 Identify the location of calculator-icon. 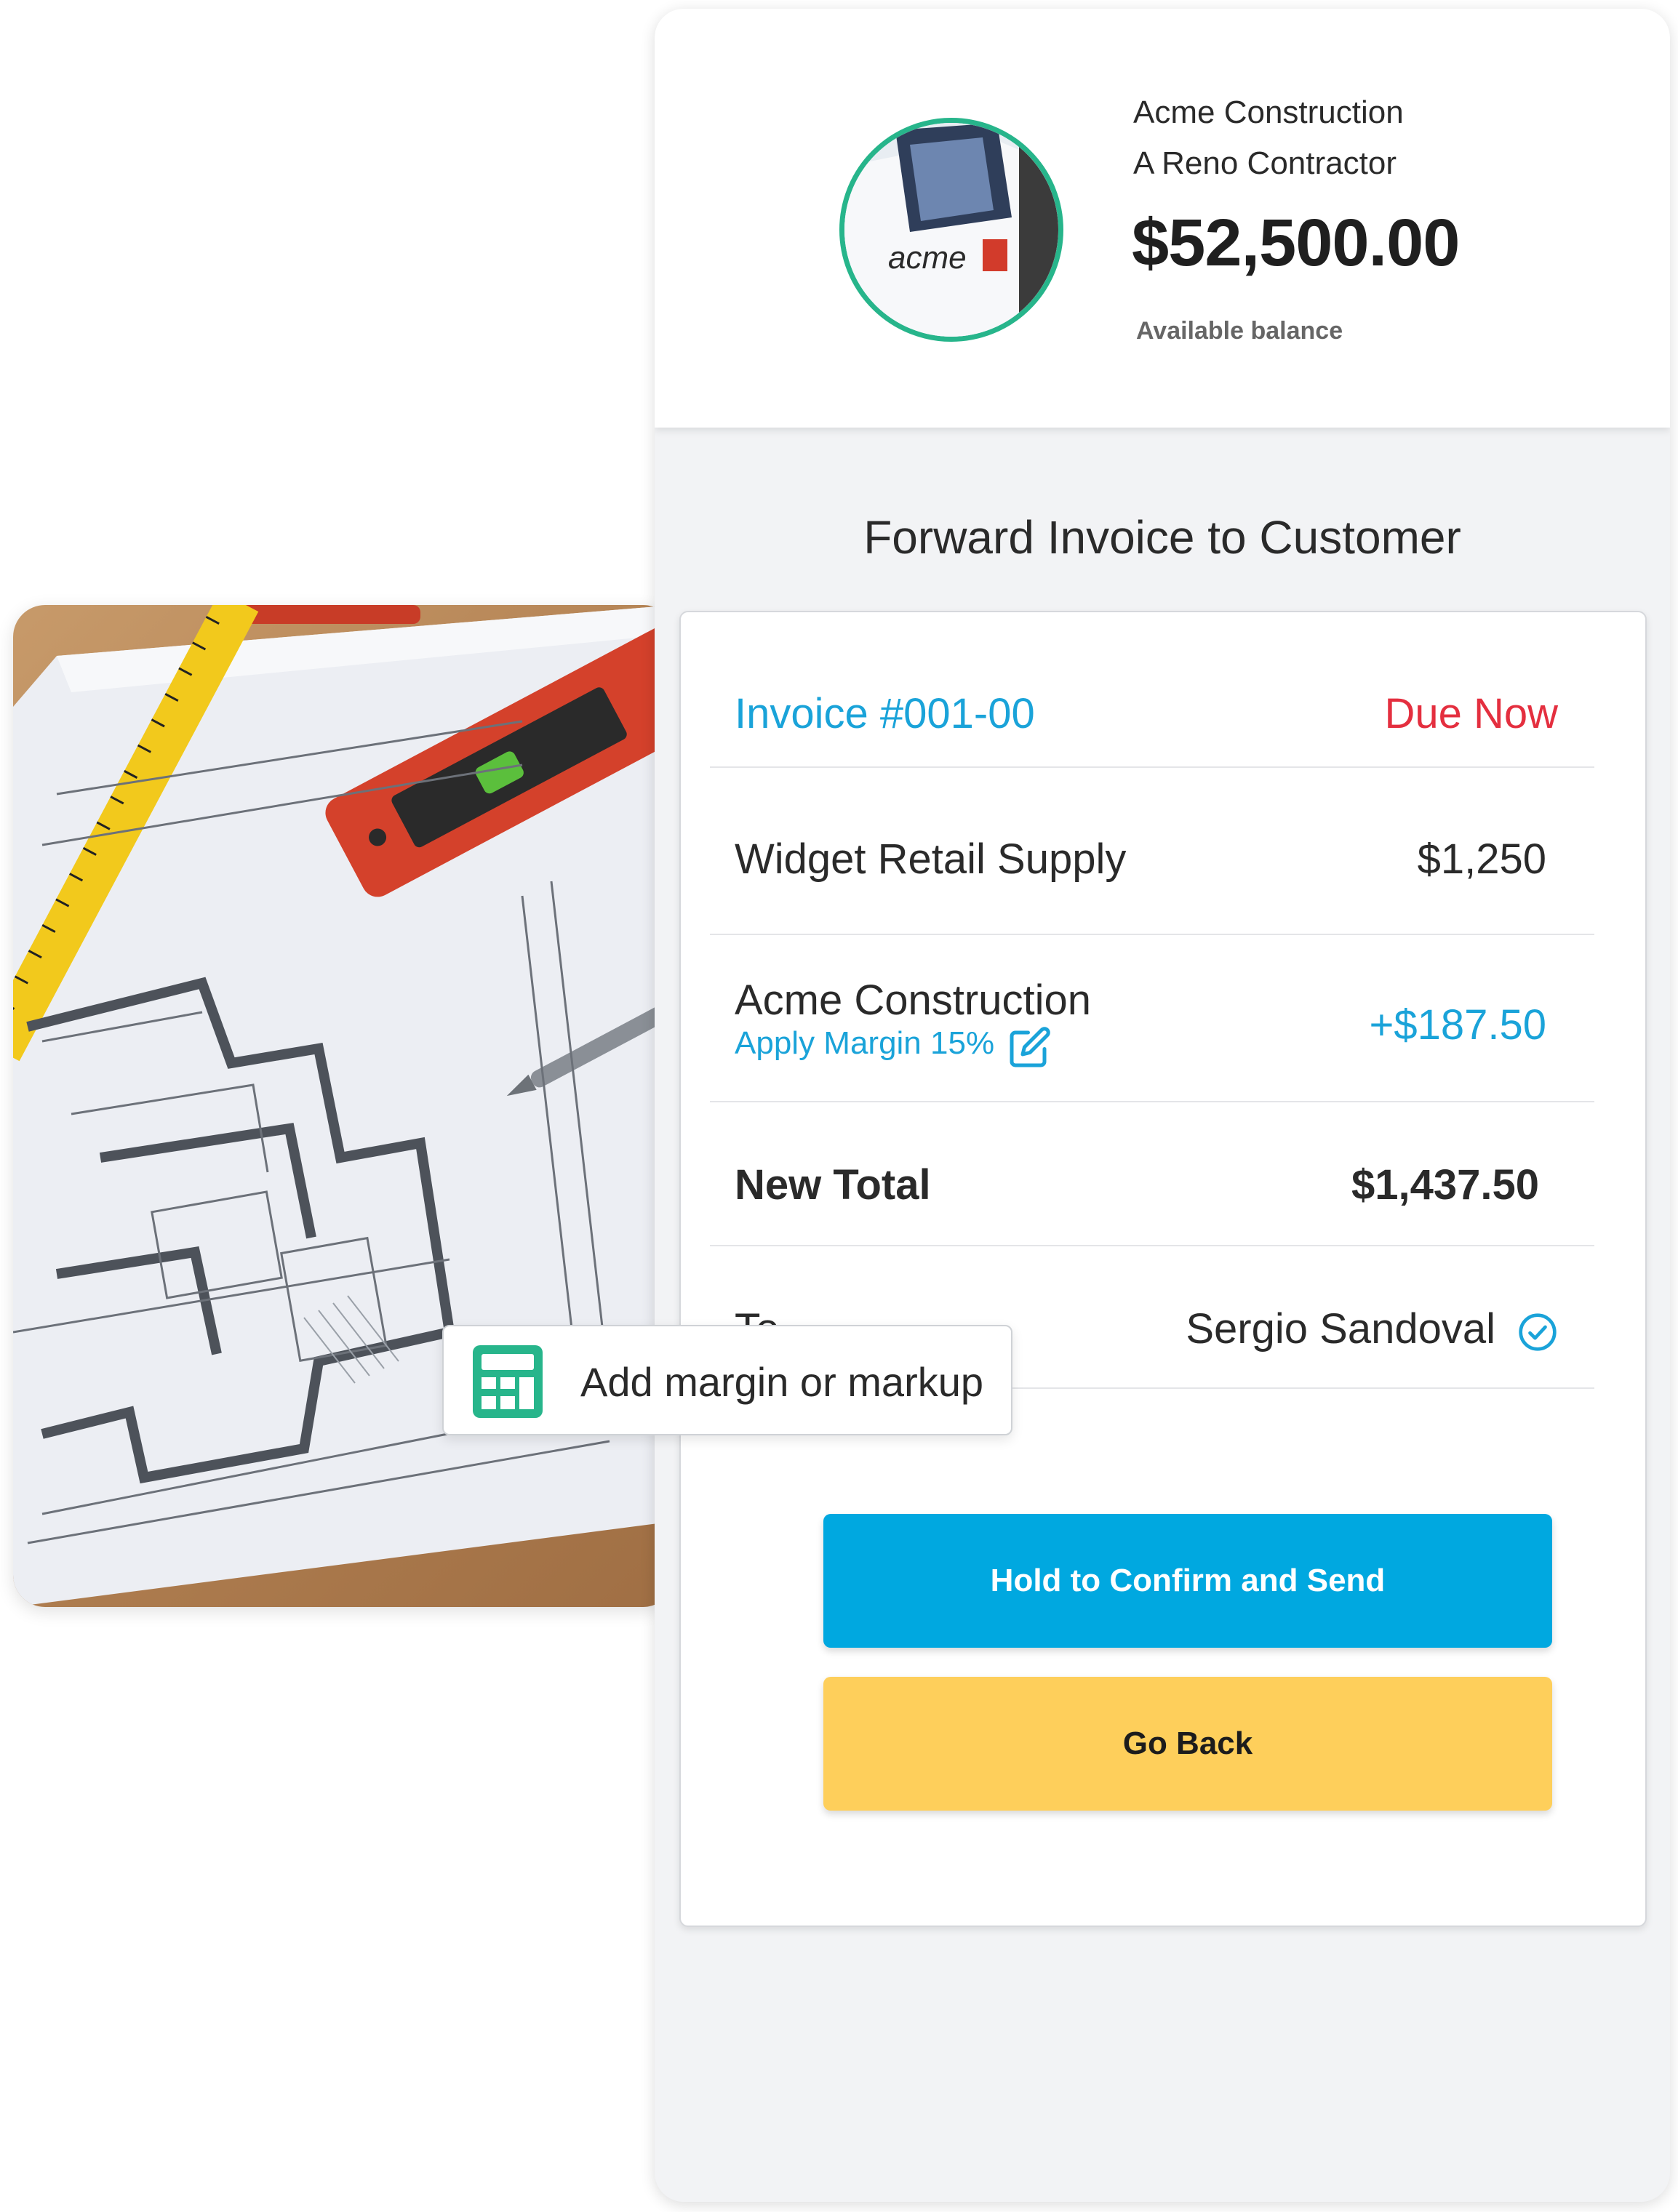
(508, 1381).